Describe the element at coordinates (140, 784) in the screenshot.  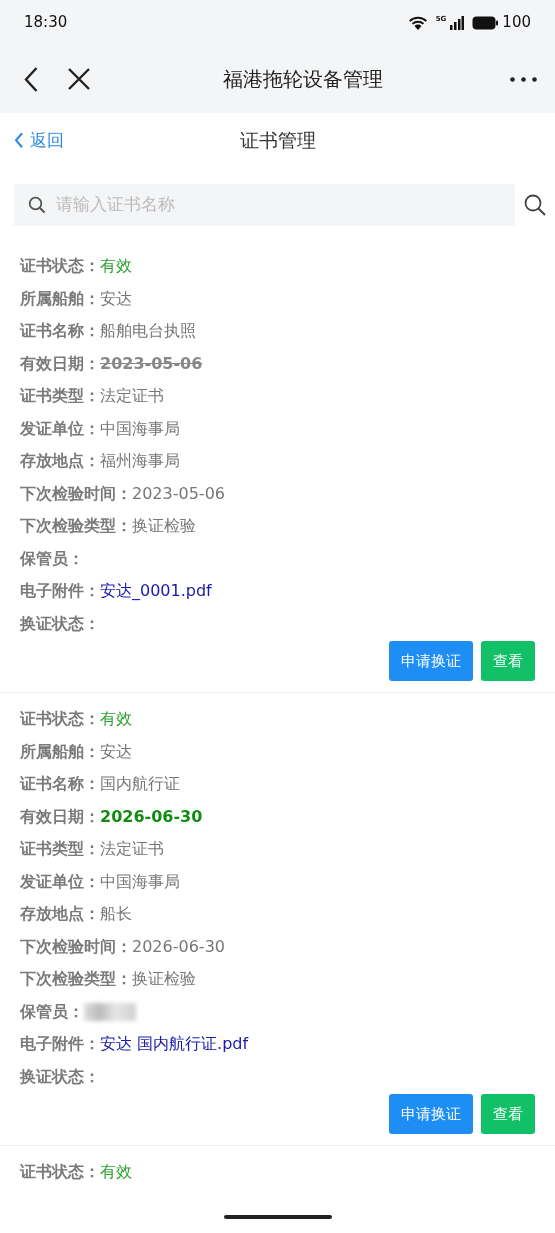
I see `field-value: 国内航行证` at that location.